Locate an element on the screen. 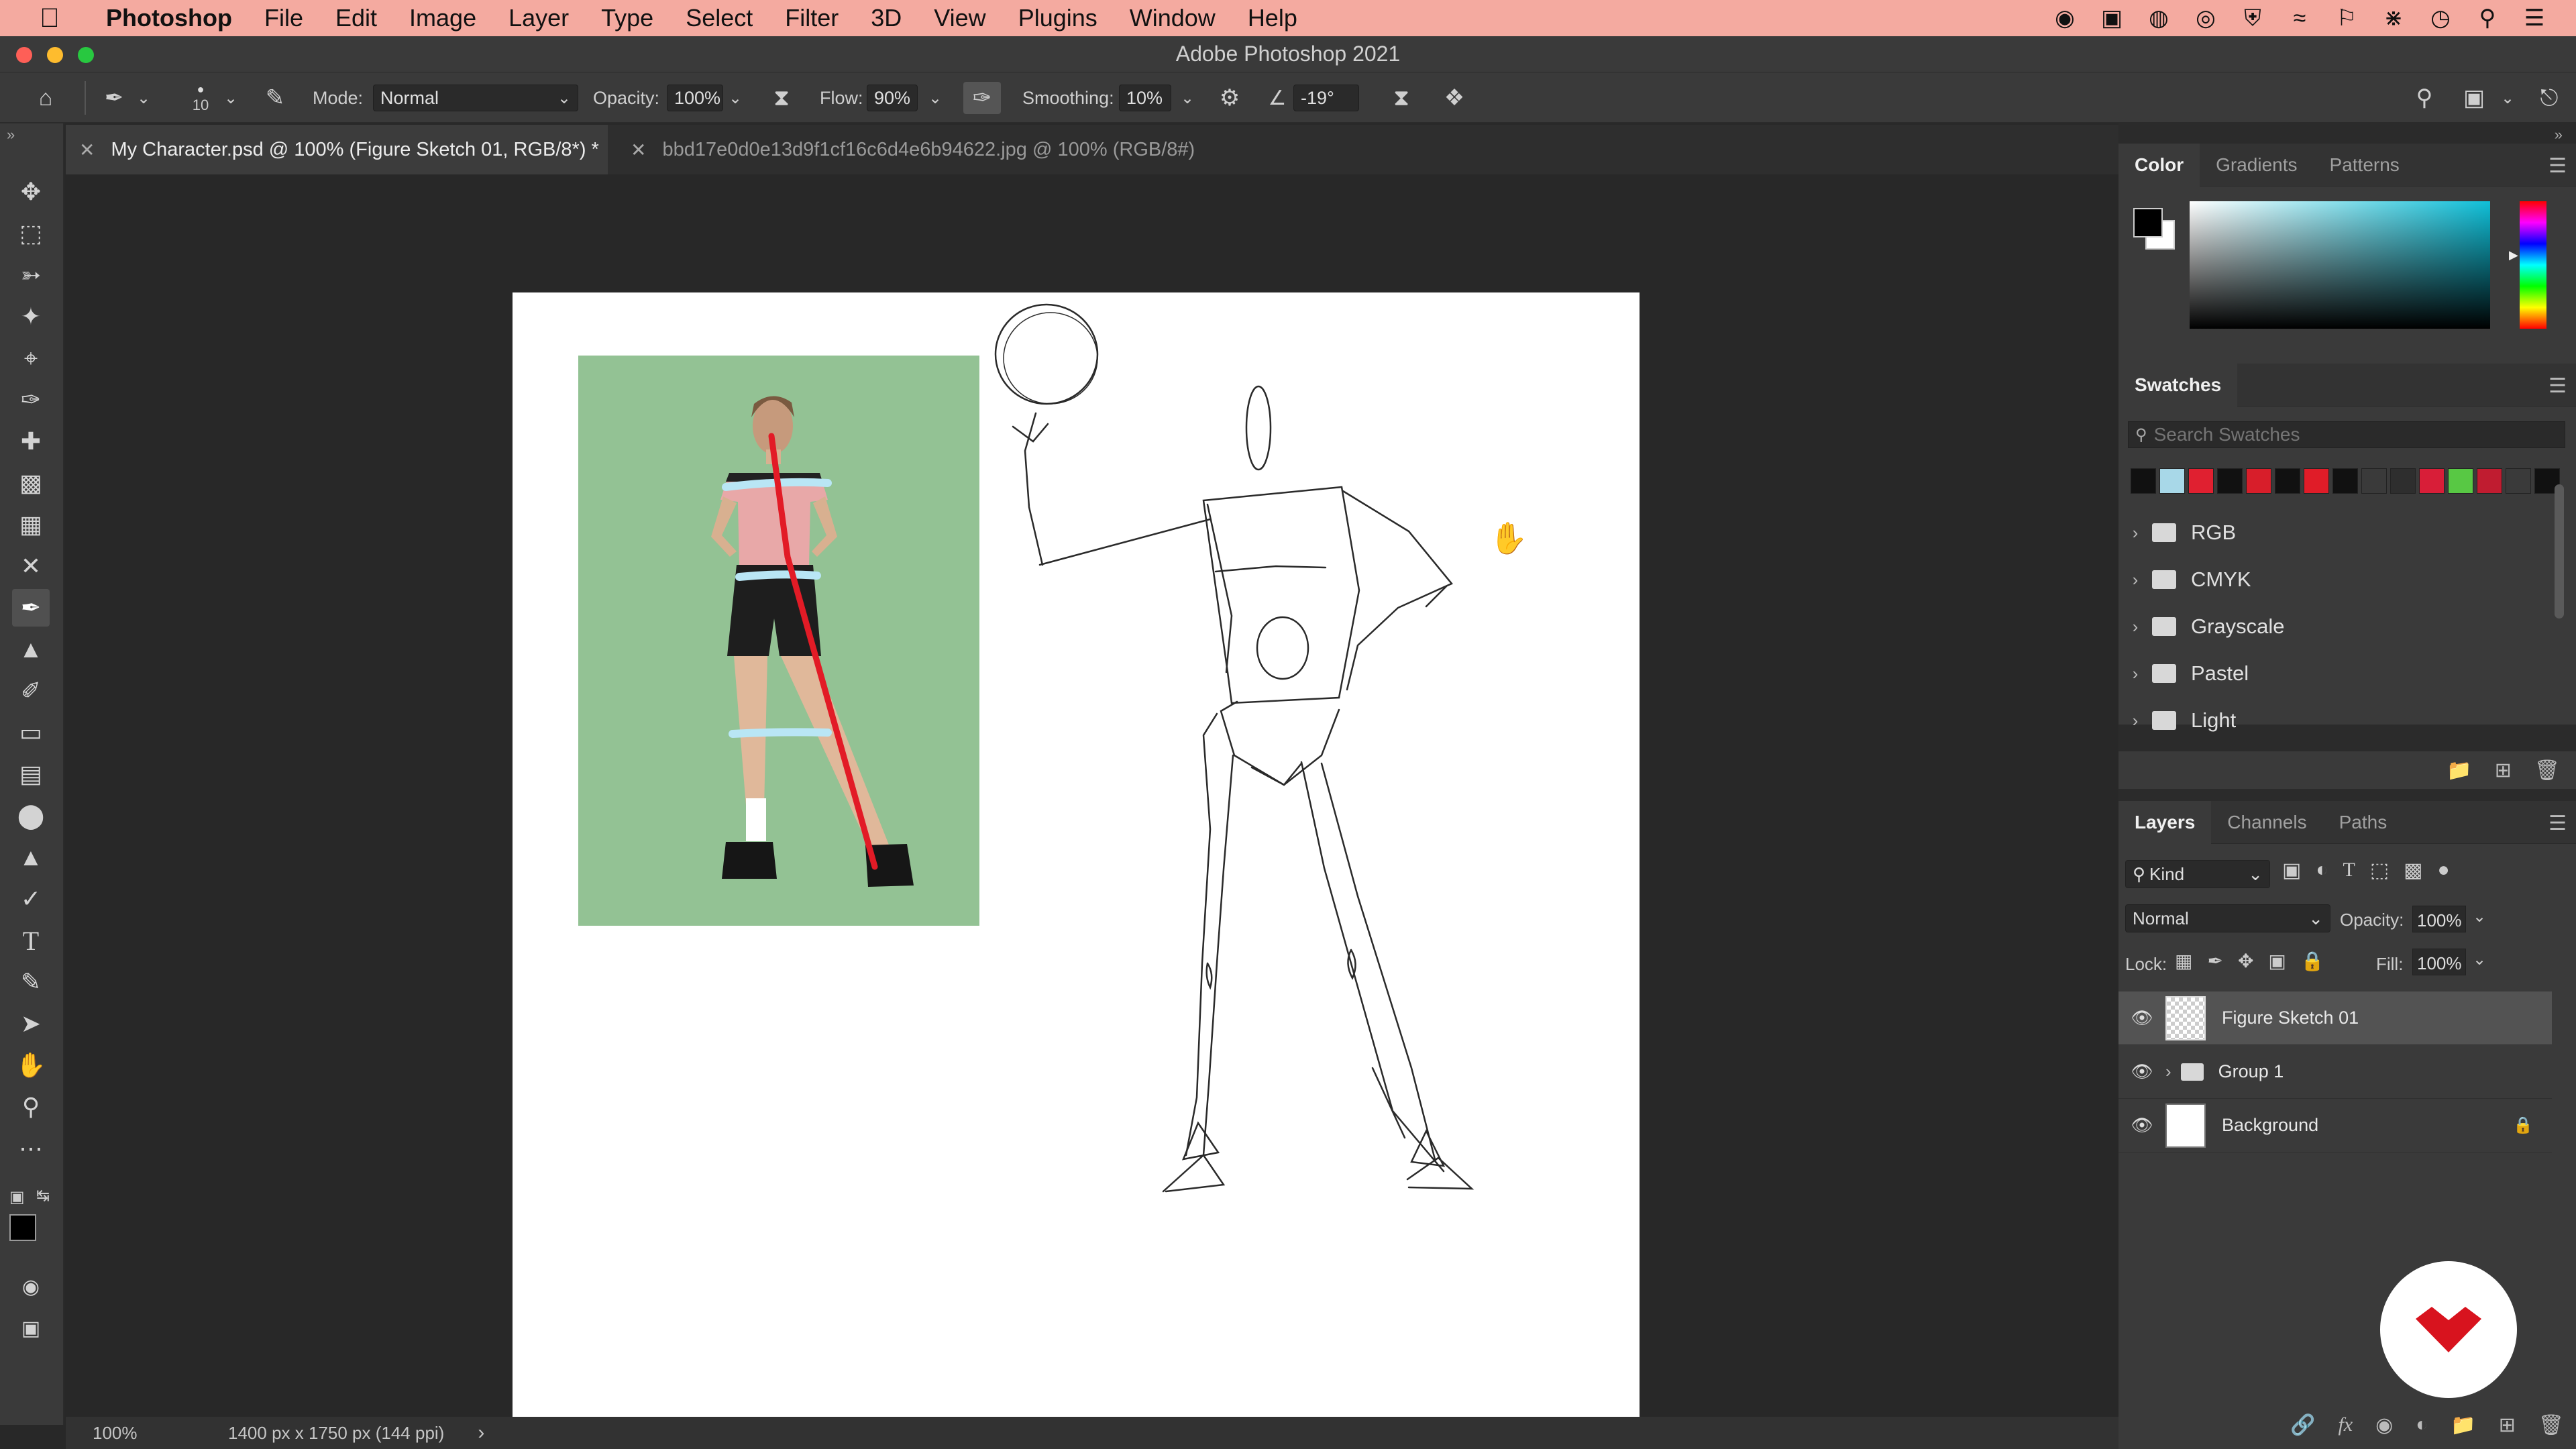 This screenshot has width=2576, height=1449. blend-mode-select: Normal ⌄ is located at coordinates (2227, 918).